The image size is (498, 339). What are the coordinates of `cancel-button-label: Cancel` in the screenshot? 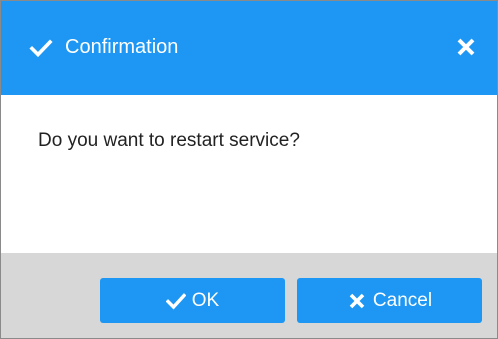 It's located at (402, 300).